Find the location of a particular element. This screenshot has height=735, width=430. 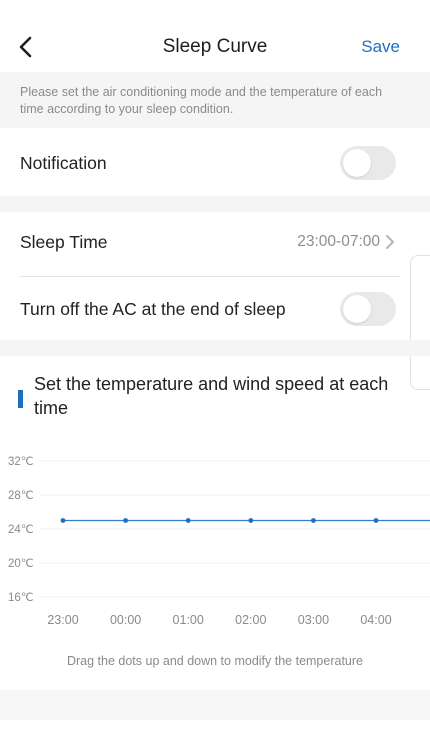

x-tick-label: 04:00 is located at coordinates (375, 620).